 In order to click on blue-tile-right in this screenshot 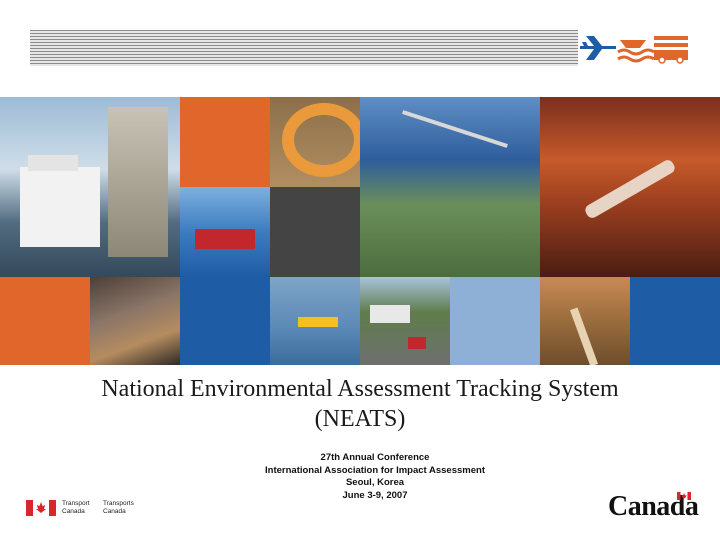, I will do `click(675, 321)`.